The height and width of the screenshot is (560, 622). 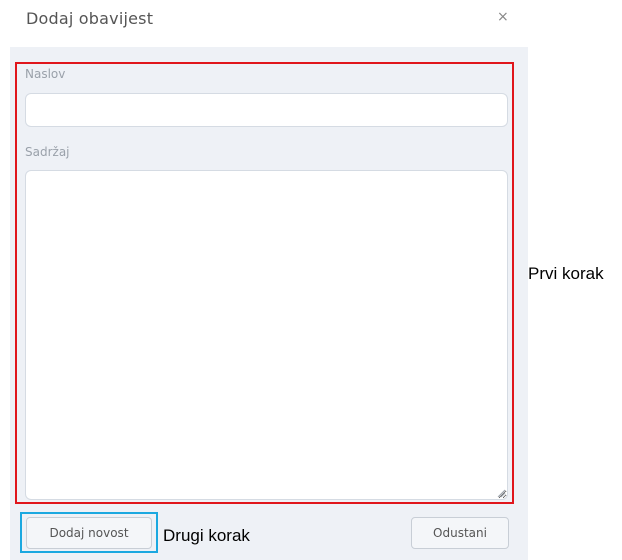 What do you see at coordinates (566, 273) in the screenshot?
I see `first-step-note: Prvi korak` at bounding box center [566, 273].